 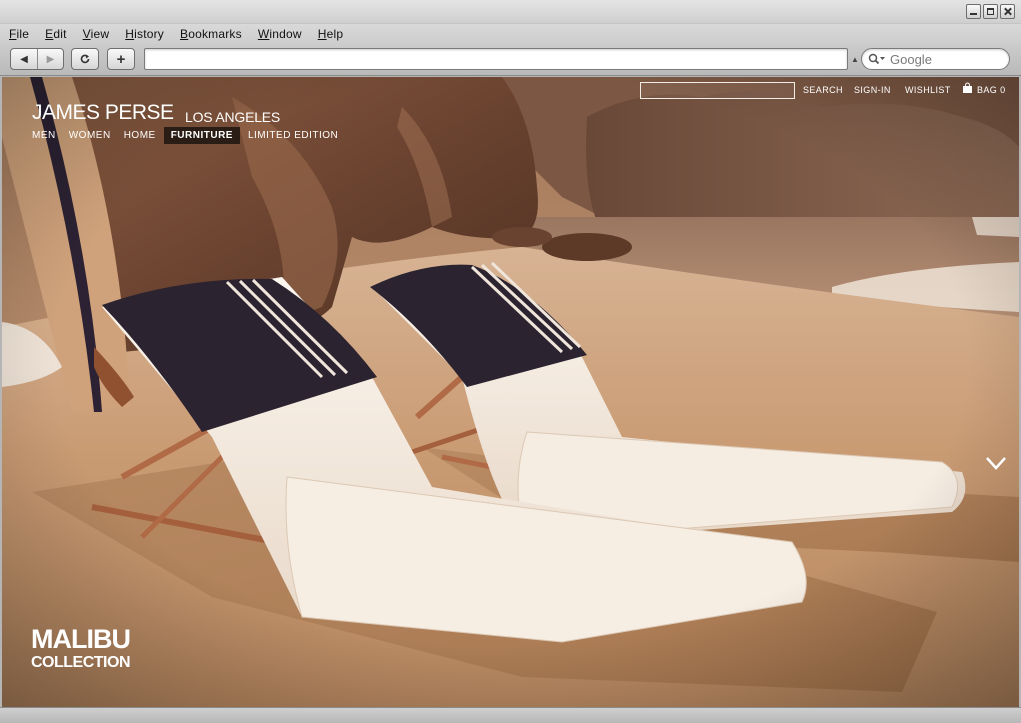 What do you see at coordinates (19, 34) in the screenshot?
I see `menu-file: File` at bounding box center [19, 34].